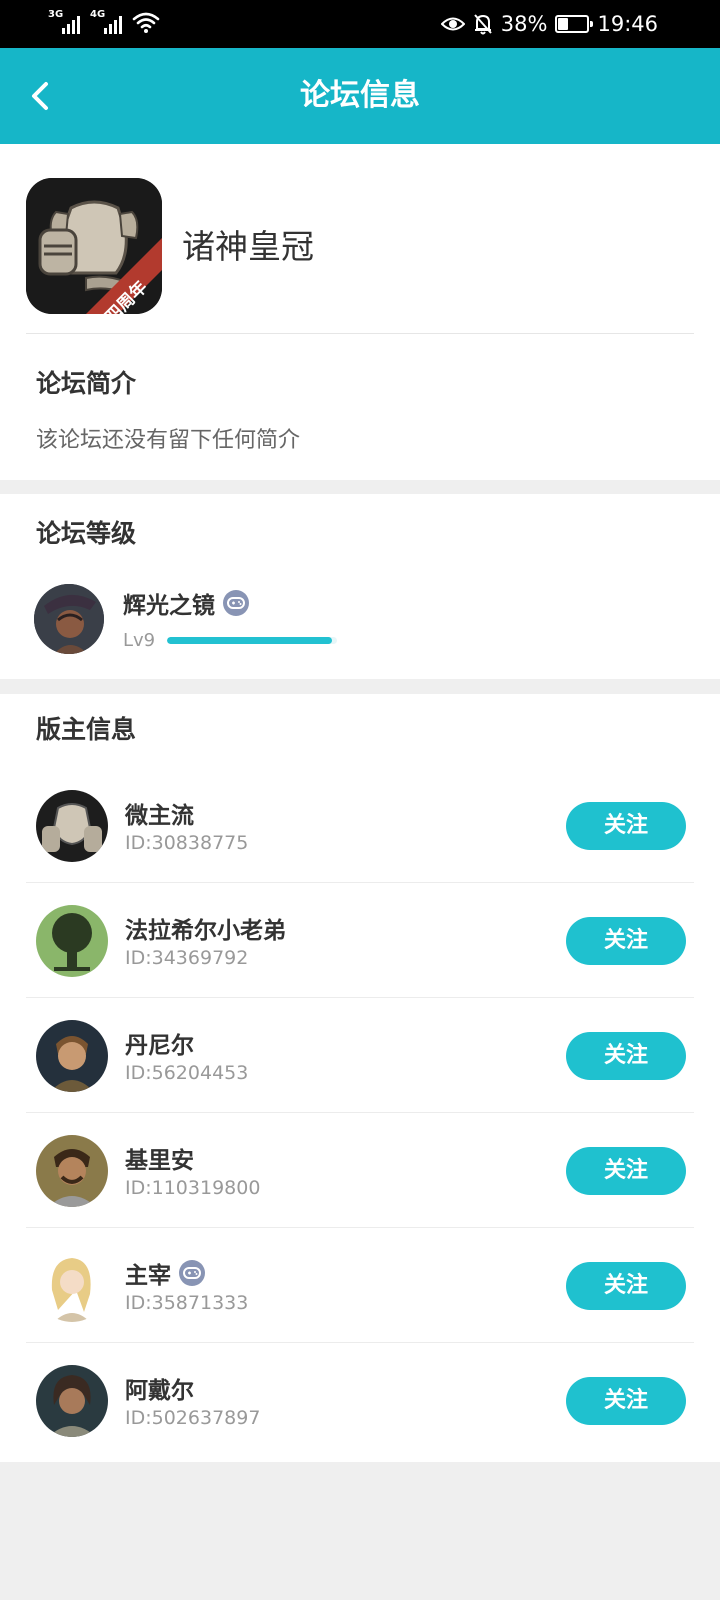 Image resolution: width=720 pixels, height=1600 pixels. I want to click on eye-icon, so click(452, 24).